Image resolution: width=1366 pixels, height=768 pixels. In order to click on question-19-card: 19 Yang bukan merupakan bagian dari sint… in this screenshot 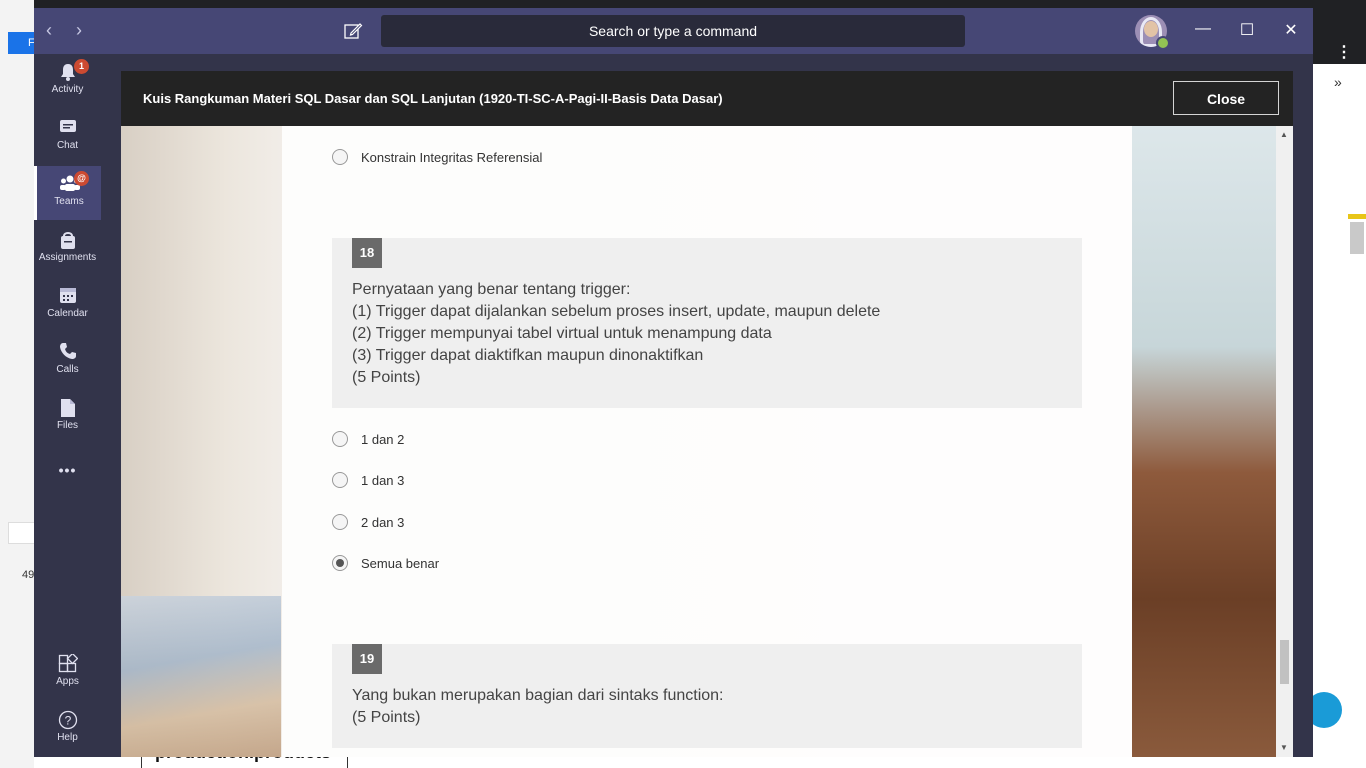, I will do `click(707, 696)`.